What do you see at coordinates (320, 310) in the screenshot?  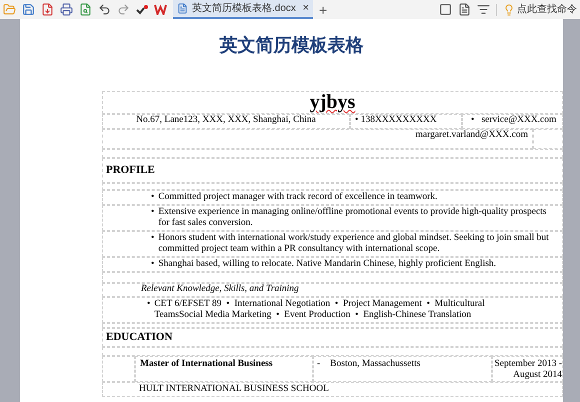 I see `skills-text: CET 6/EFSET 89 • International Negotiation • Project Management • Multicultural TeamsSocial Media Marketing • Event Production • English-Chinese Translation` at bounding box center [320, 310].